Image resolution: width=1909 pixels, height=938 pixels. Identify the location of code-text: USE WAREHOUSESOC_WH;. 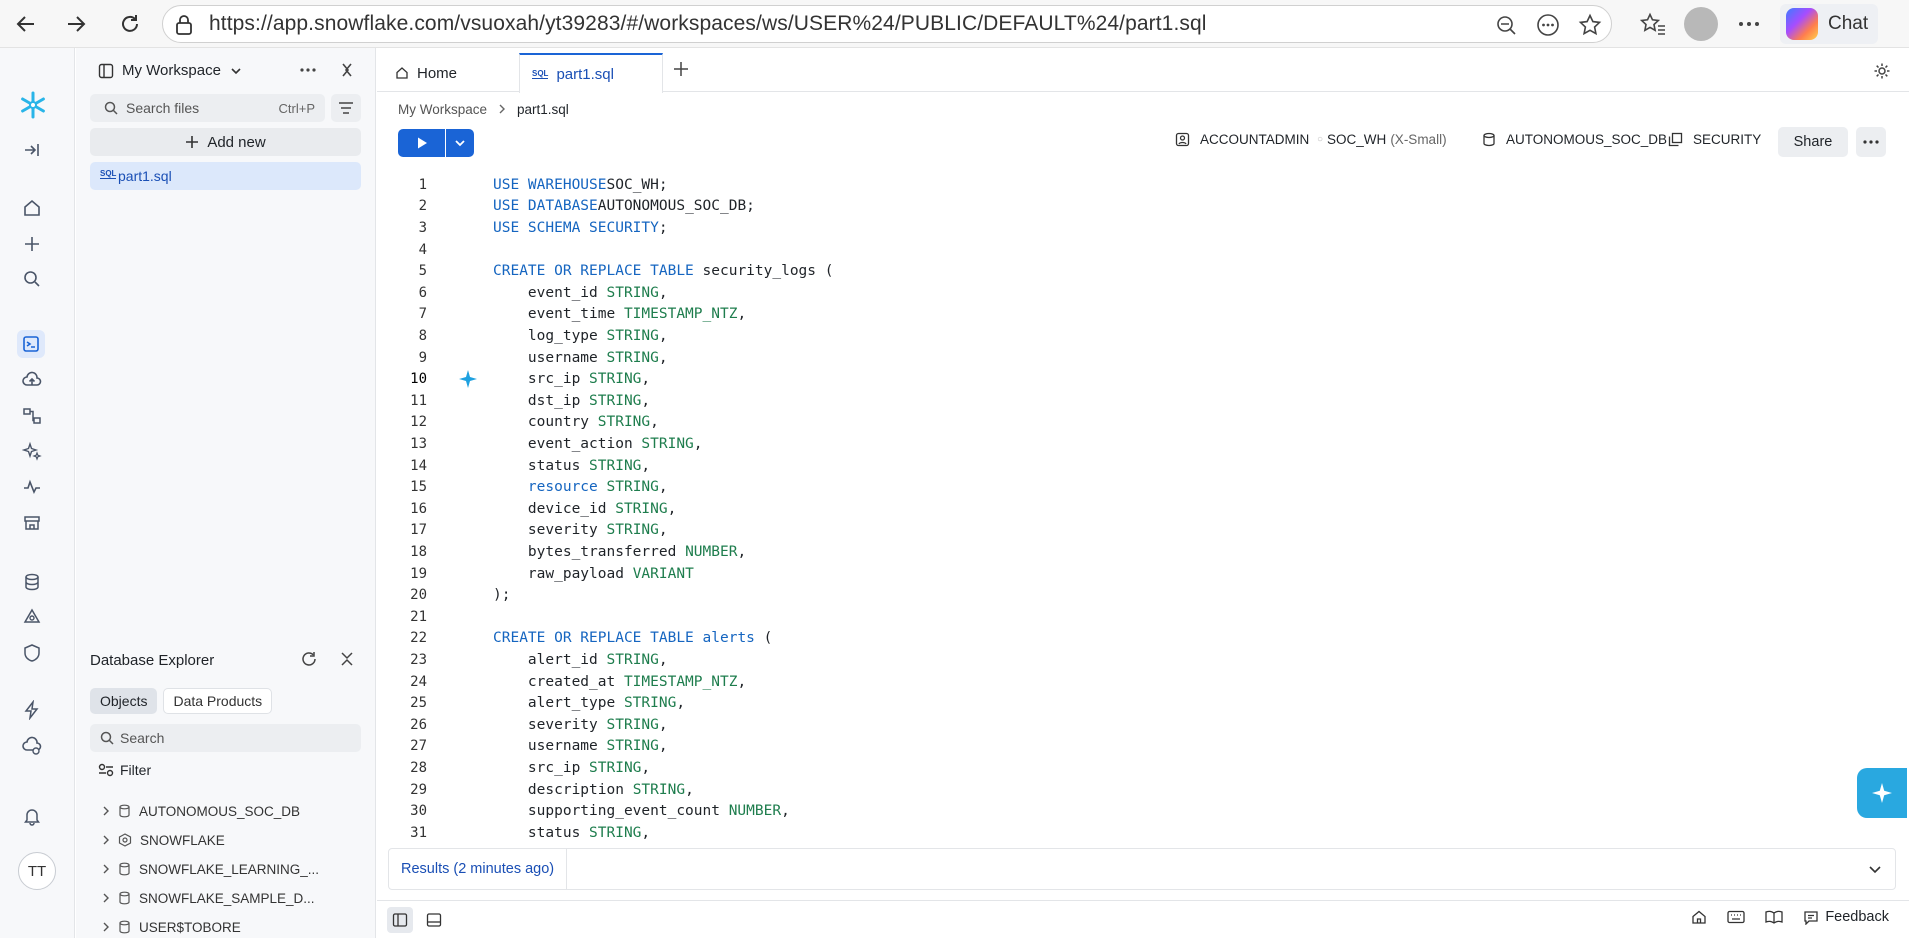
(580, 184).